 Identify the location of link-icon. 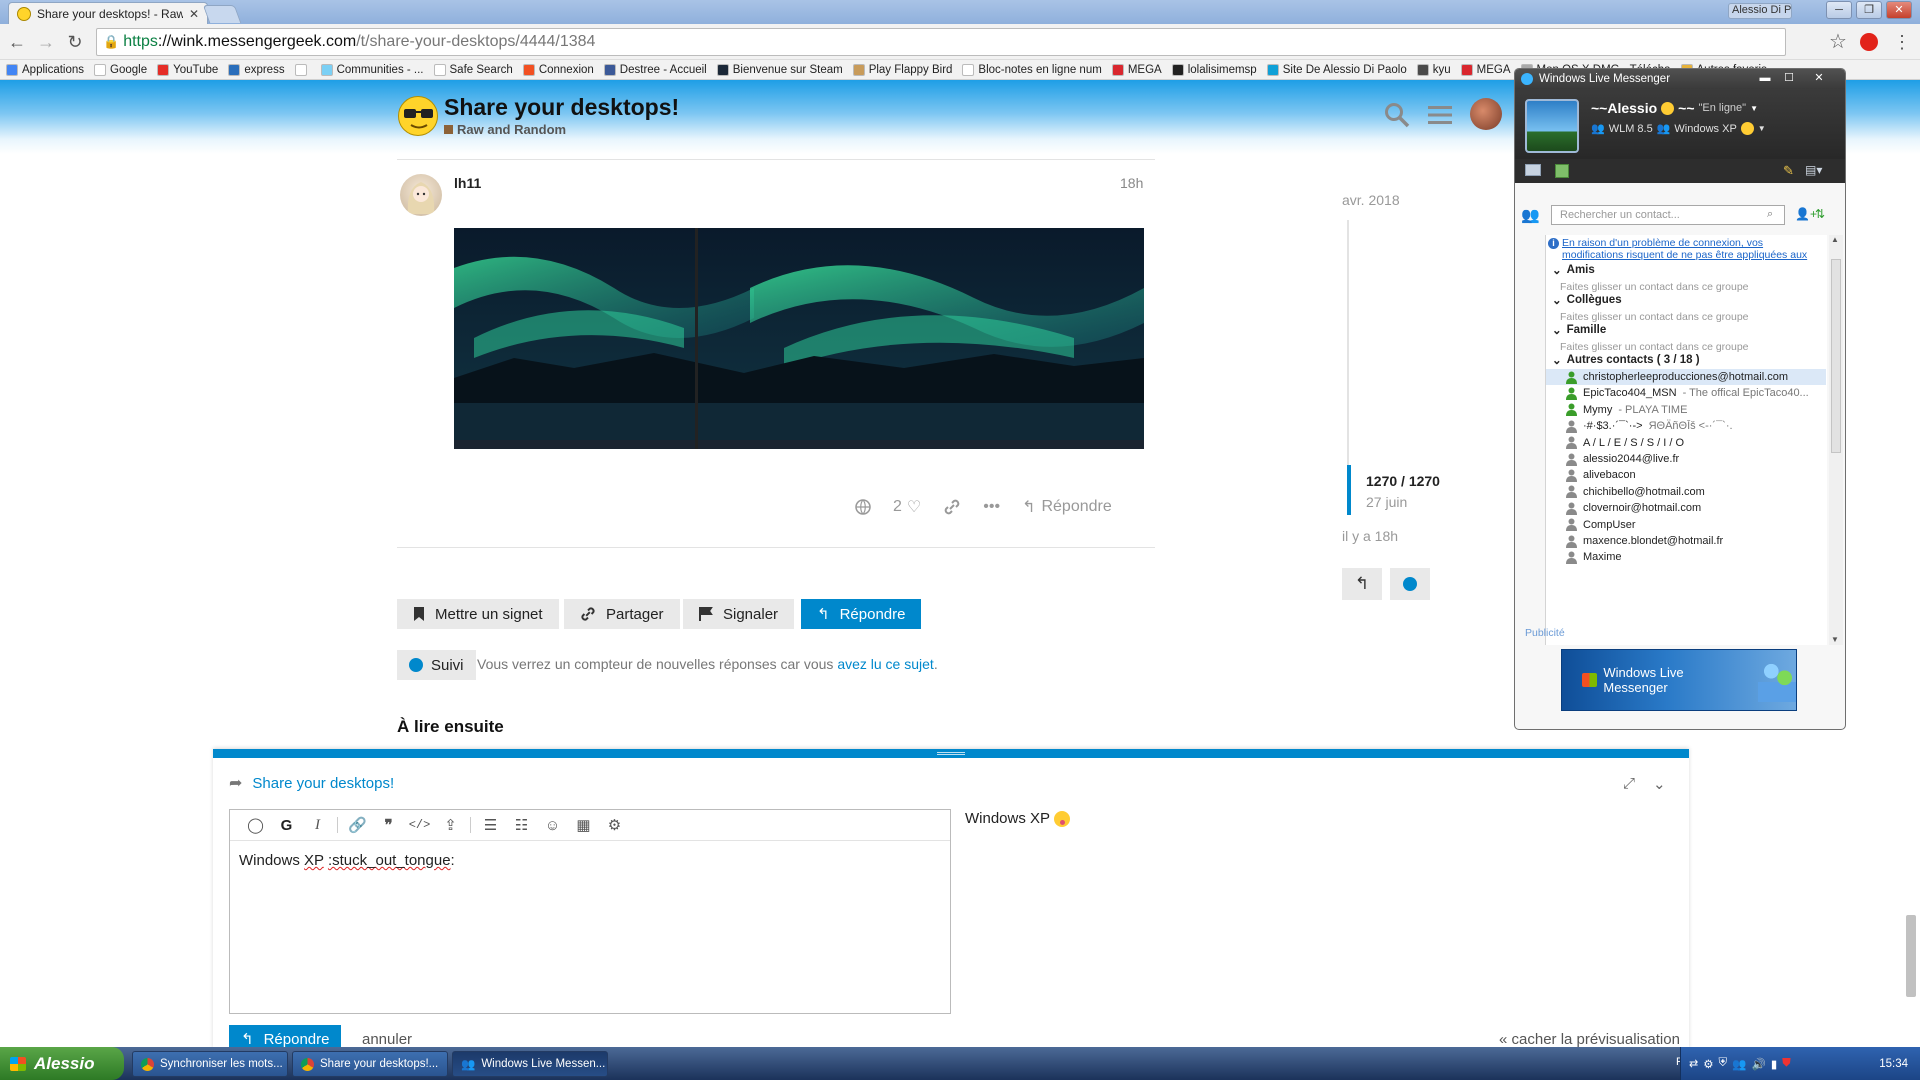
(952, 507).